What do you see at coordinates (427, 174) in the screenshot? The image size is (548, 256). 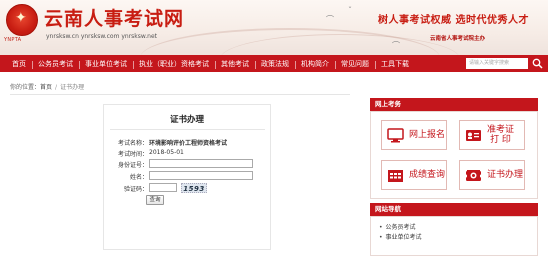 I see `tile-label: 成绩查询` at bounding box center [427, 174].